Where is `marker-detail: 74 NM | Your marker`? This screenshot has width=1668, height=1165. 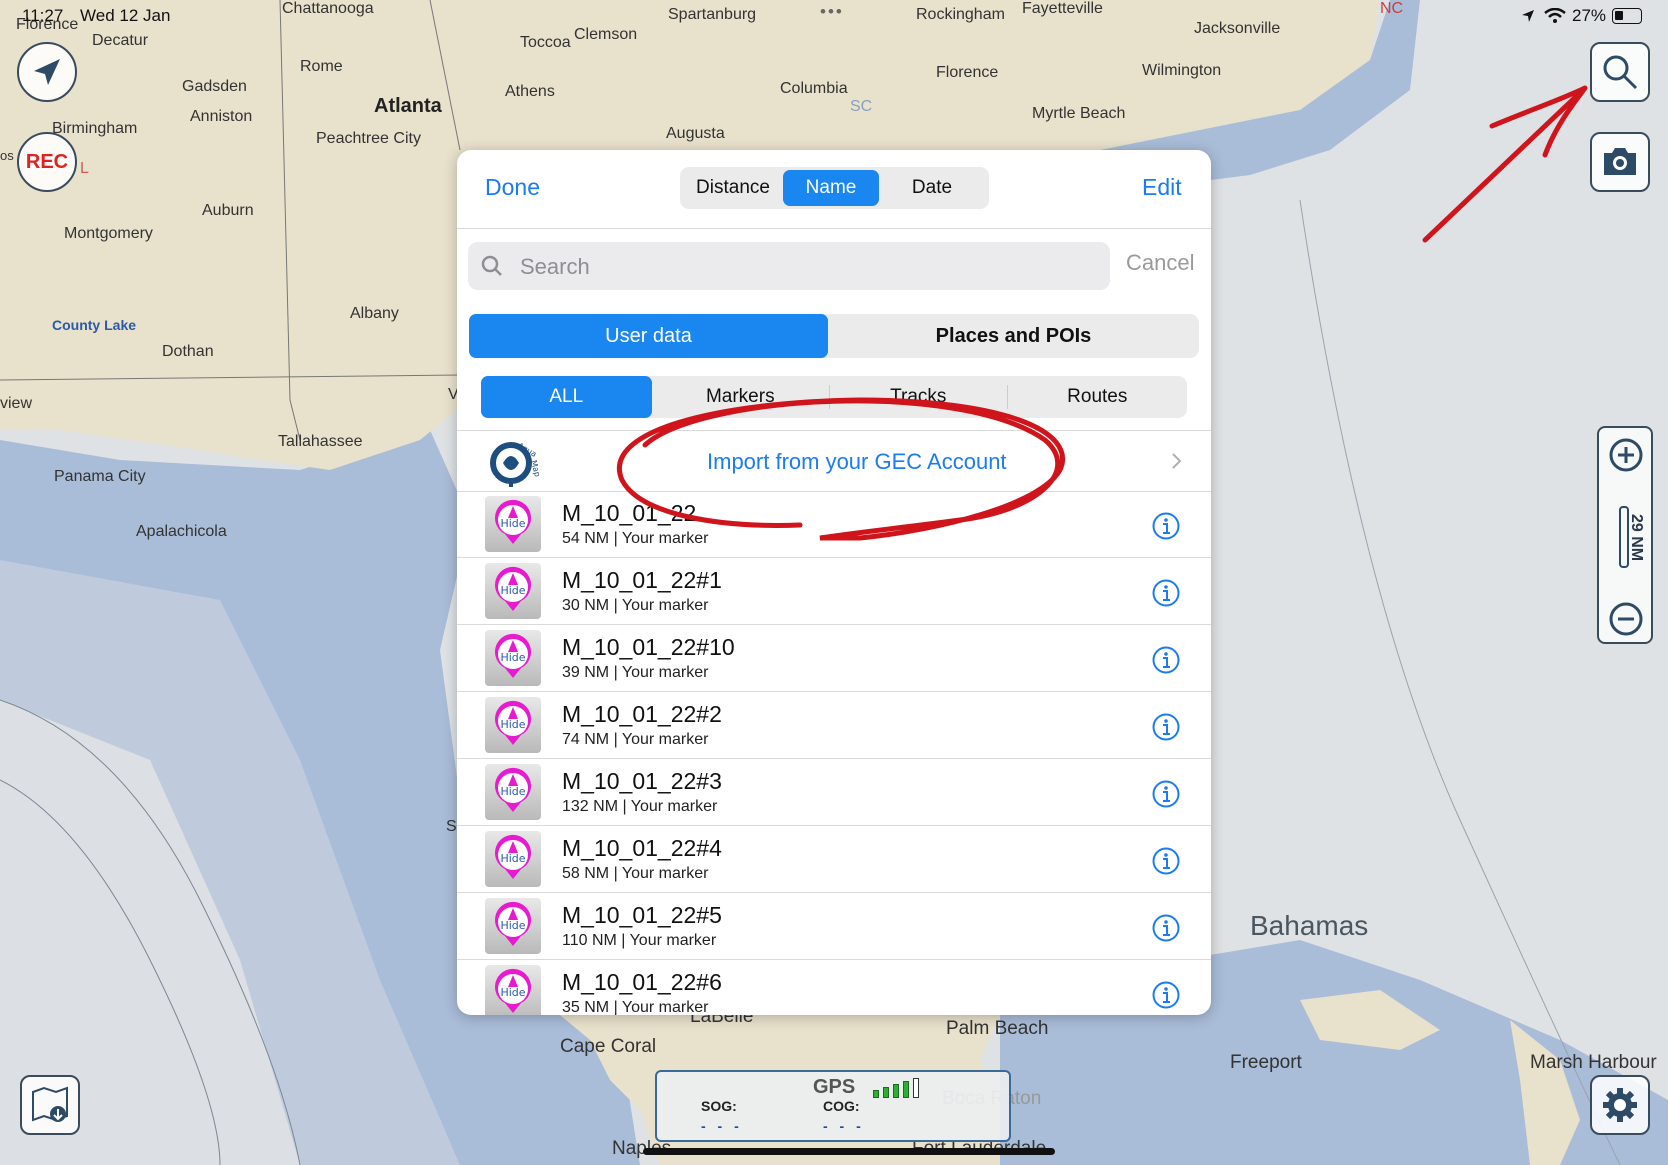
marker-detail: 74 NM | Your marker is located at coordinates (635, 739).